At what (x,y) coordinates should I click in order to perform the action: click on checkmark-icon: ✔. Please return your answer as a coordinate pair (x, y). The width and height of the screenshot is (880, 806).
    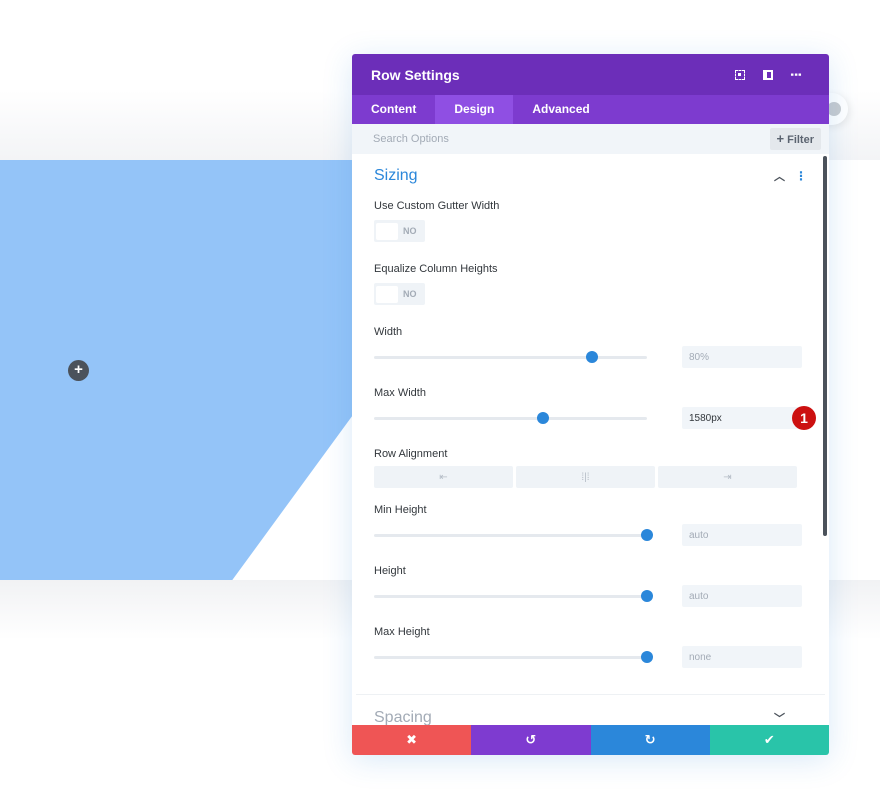
    Looking at the image, I should click on (769, 739).